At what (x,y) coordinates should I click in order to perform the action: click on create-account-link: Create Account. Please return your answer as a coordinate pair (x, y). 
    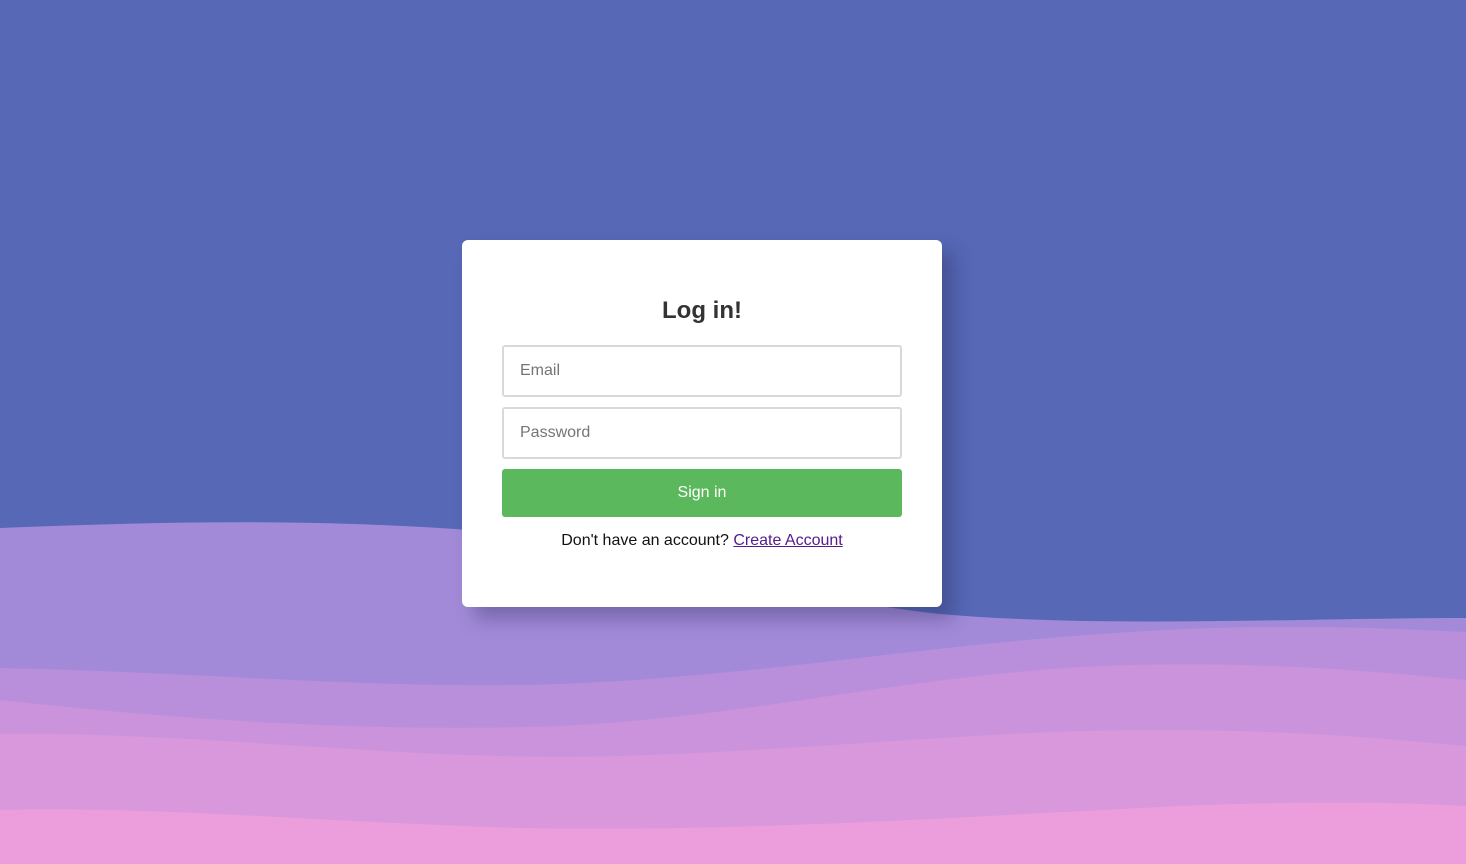
    Looking at the image, I should click on (787, 540).